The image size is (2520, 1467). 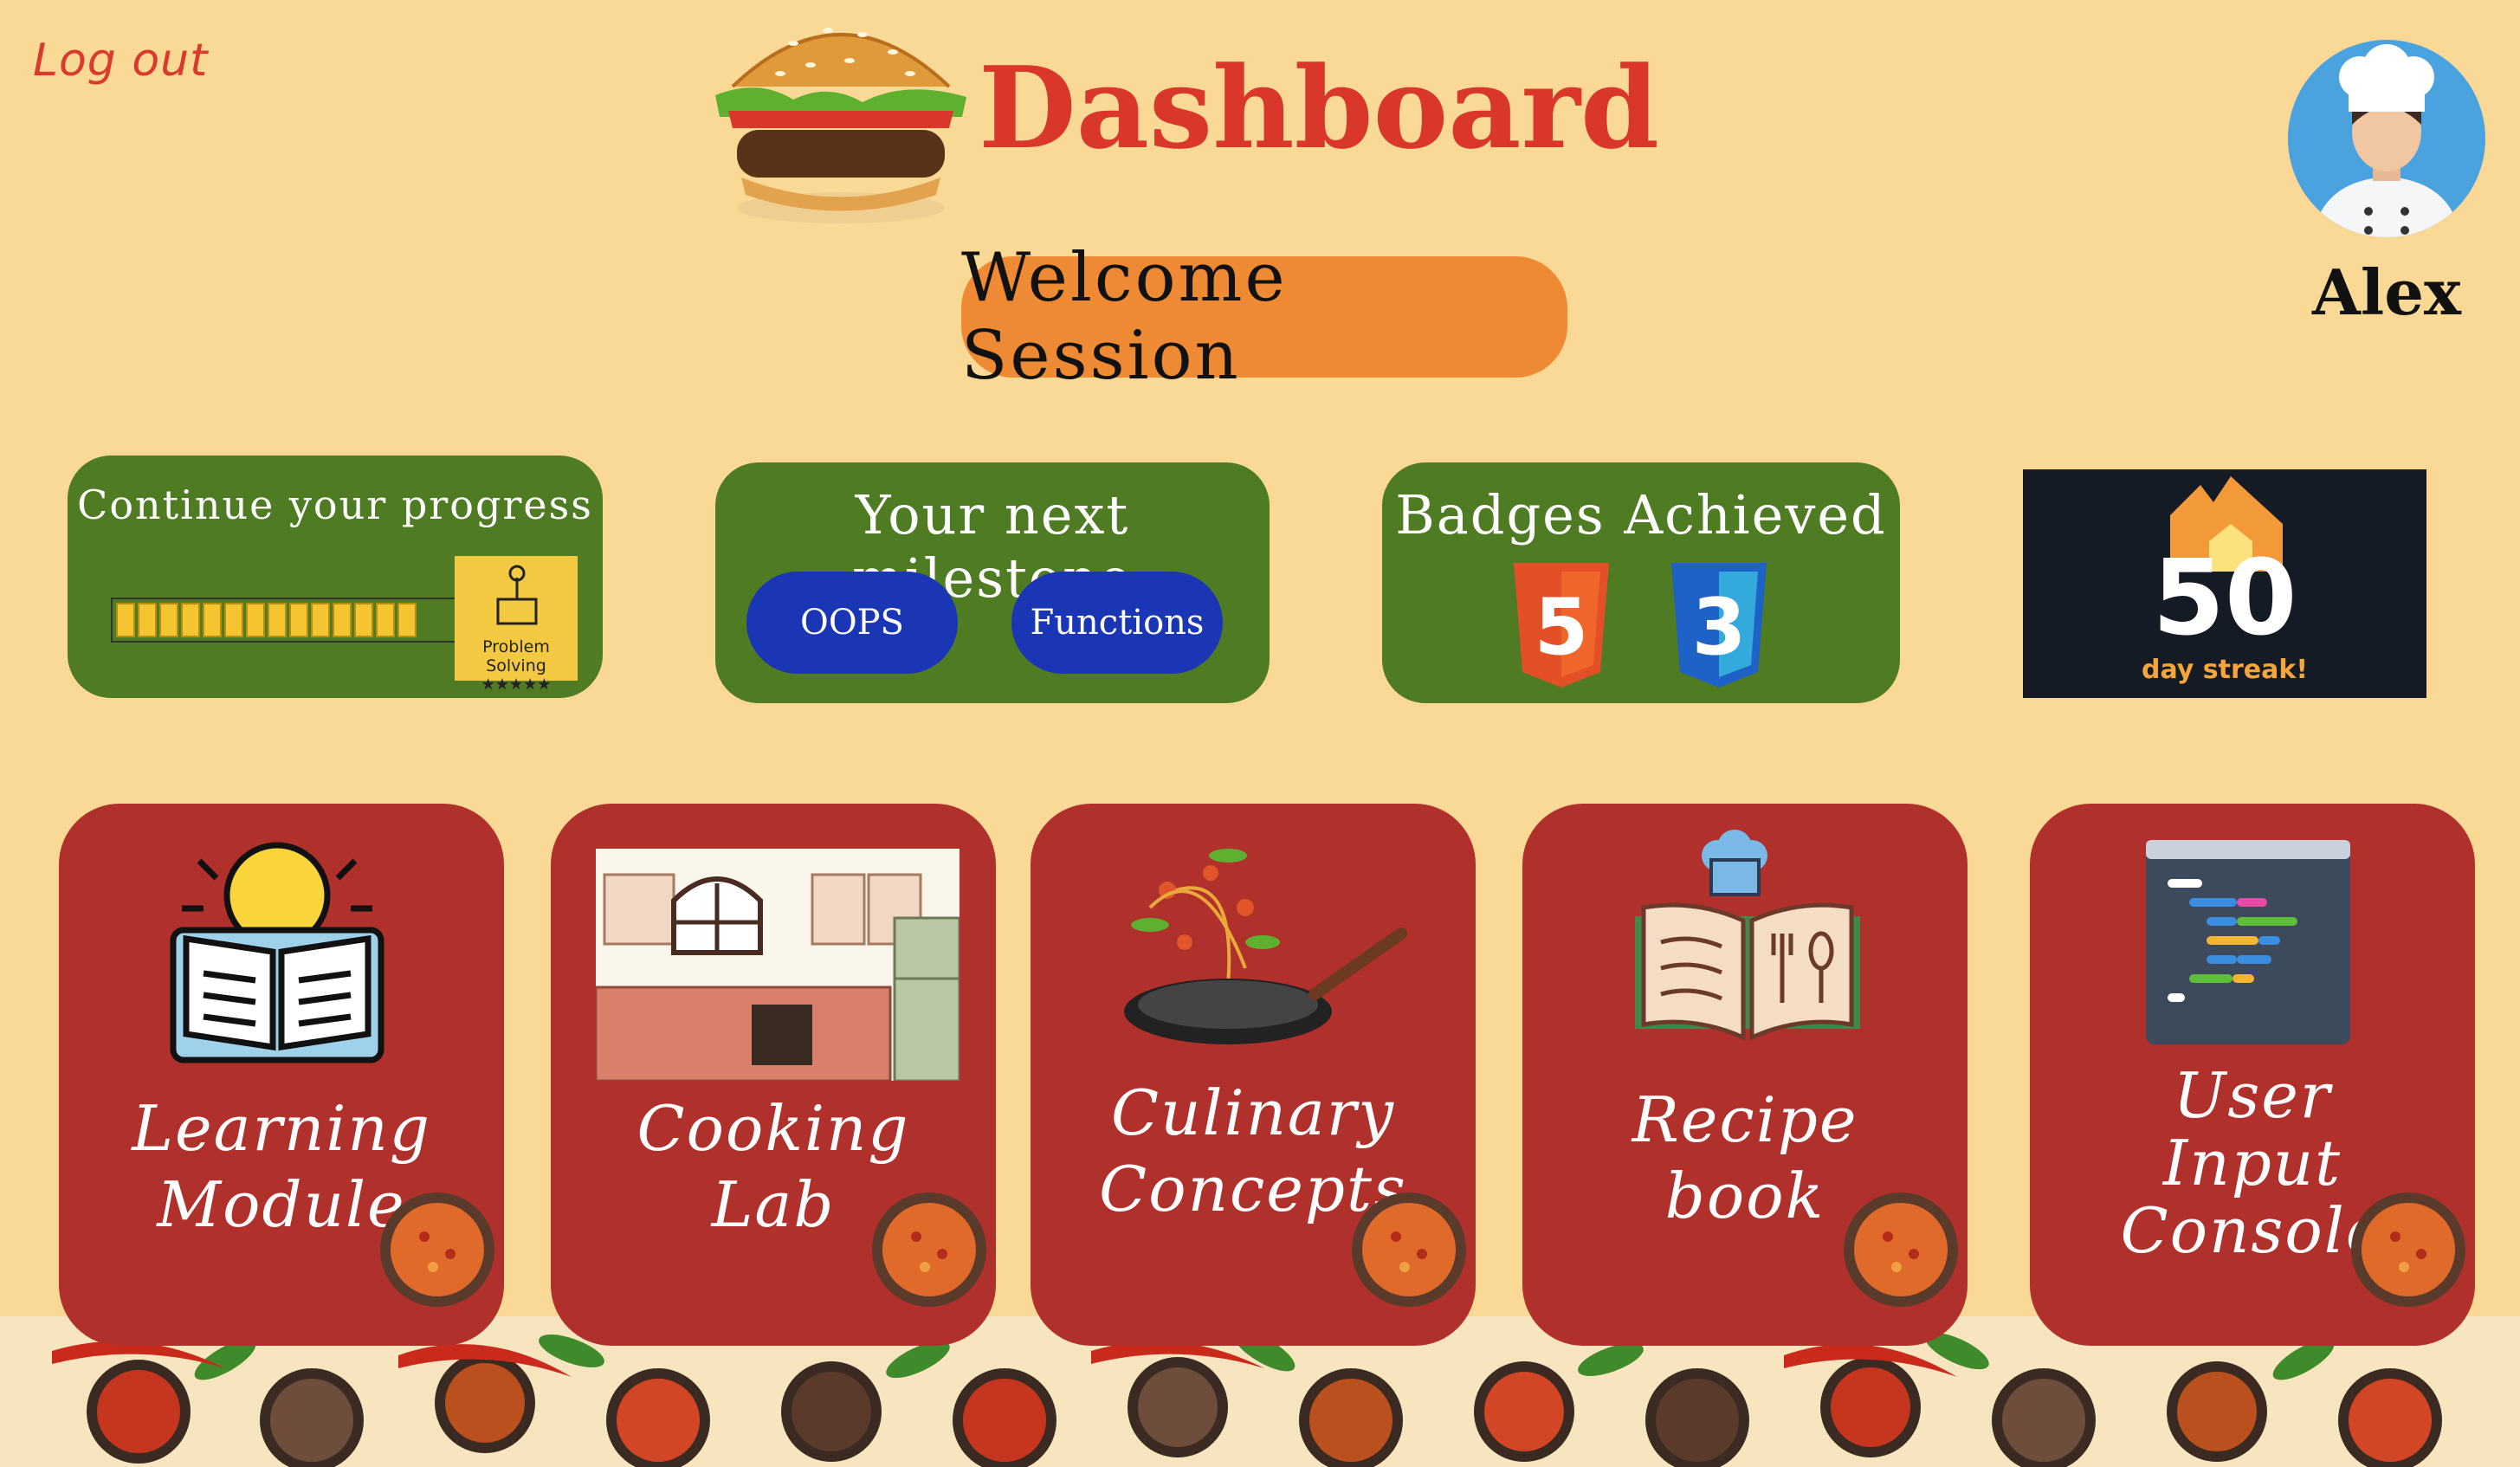 What do you see at coordinates (516, 656) in the screenshot?
I see `problem-solving-label: Problem Solving` at bounding box center [516, 656].